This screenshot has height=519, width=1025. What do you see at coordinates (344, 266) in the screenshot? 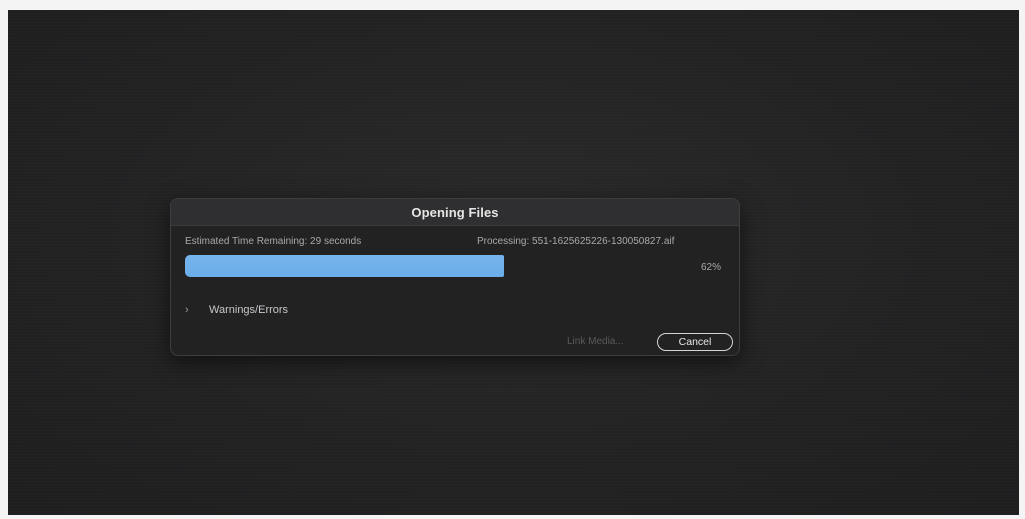
I see `progress-bar-fill` at bounding box center [344, 266].